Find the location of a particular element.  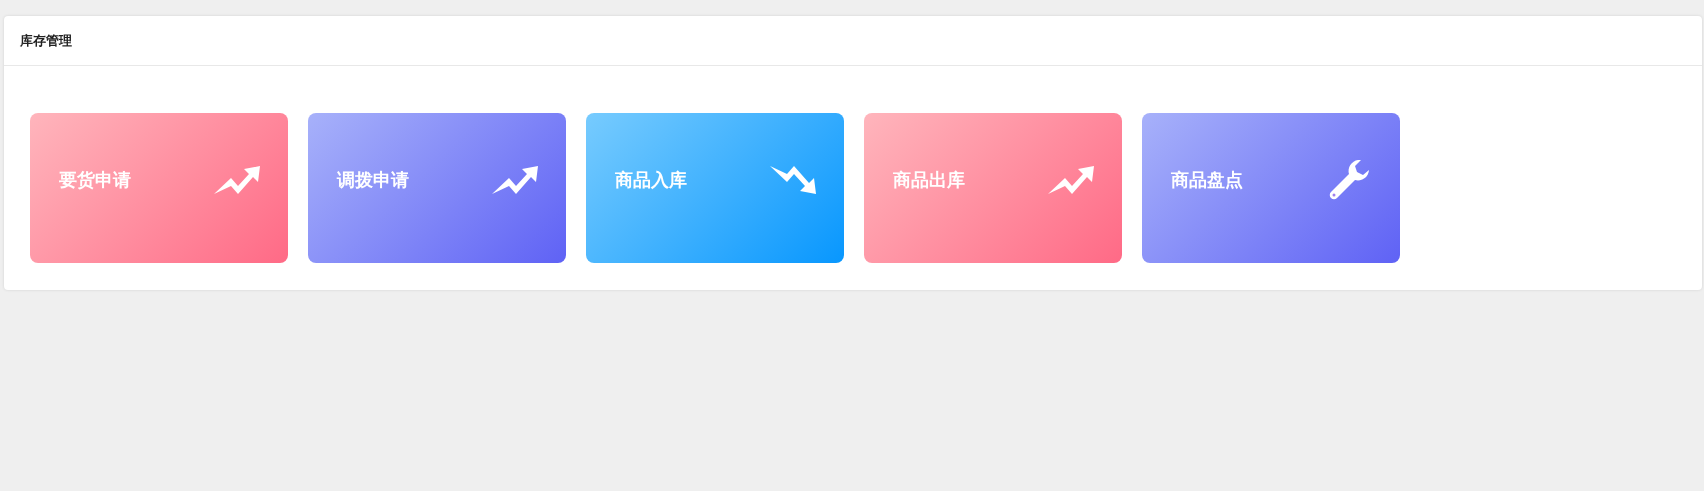

trend-down-icon is located at coordinates (793, 180).